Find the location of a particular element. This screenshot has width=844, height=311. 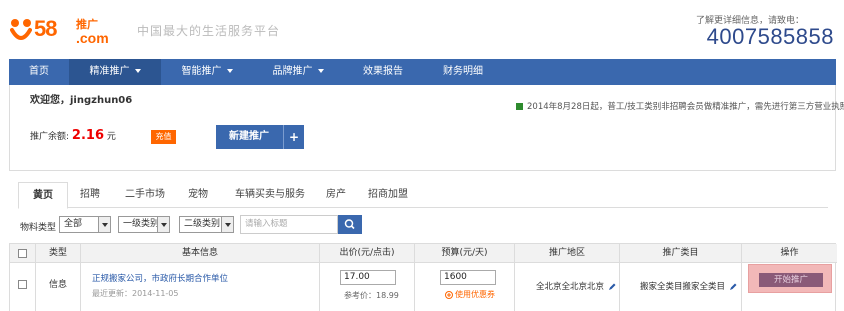

balance-label: 推广余额: is located at coordinates (50, 137).